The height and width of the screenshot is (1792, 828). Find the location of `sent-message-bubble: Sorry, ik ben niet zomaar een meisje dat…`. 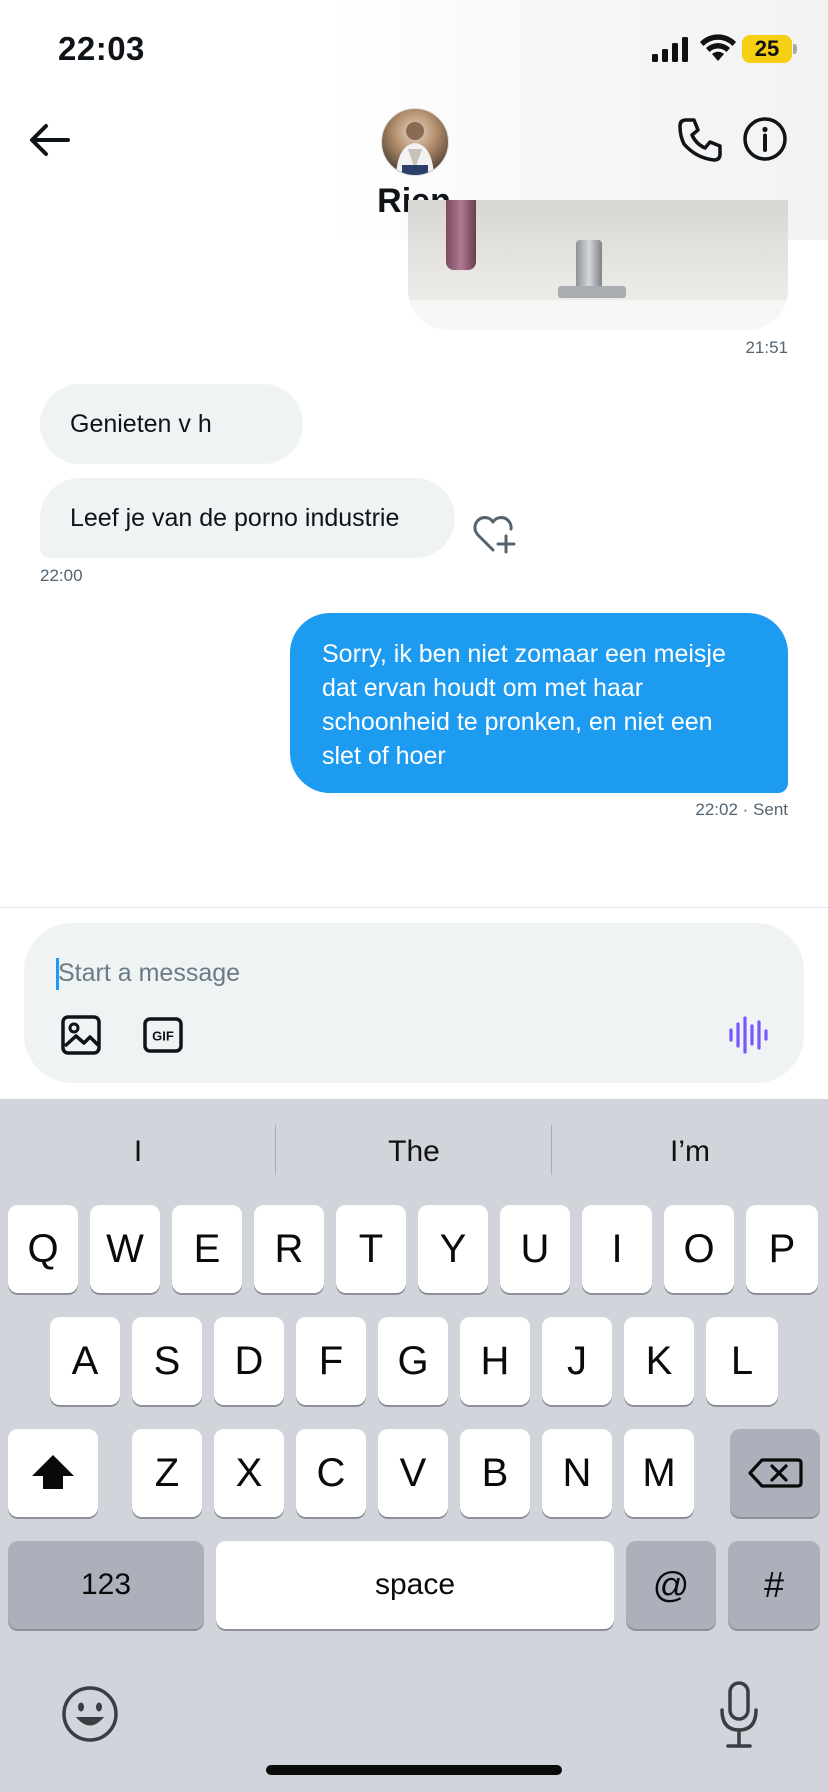

sent-message-bubble: Sorry, ik ben niet zomaar een meisje dat… is located at coordinates (539, 703).